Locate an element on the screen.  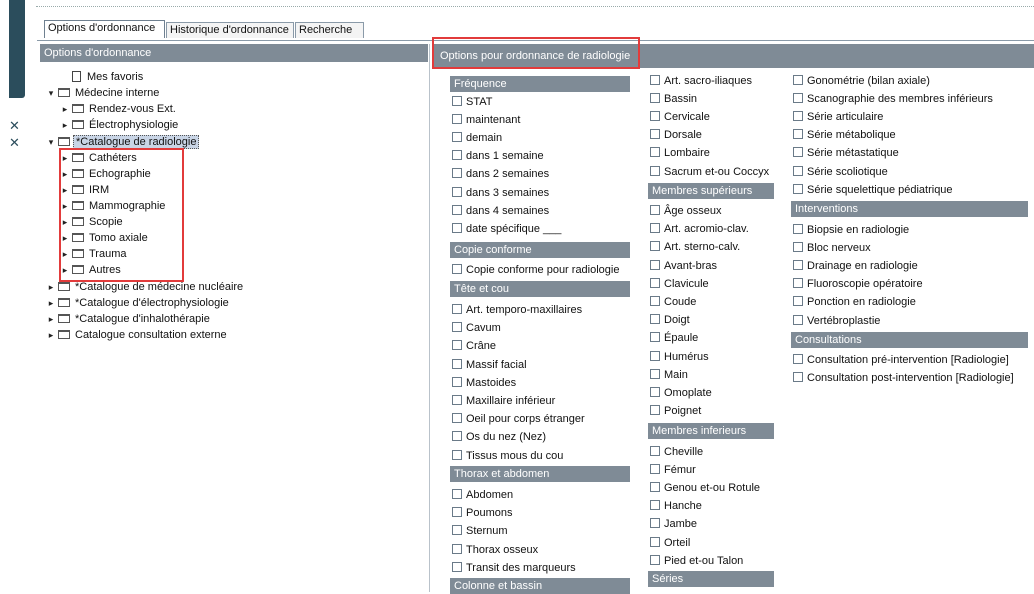
option-checkbox: Os du nez (Nez) is located at coordinates (499, 437).